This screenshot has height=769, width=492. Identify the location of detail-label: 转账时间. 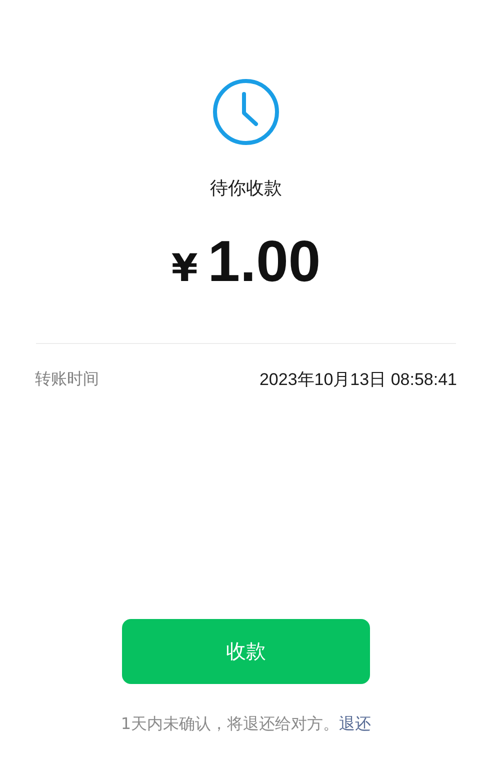
(67, 379).